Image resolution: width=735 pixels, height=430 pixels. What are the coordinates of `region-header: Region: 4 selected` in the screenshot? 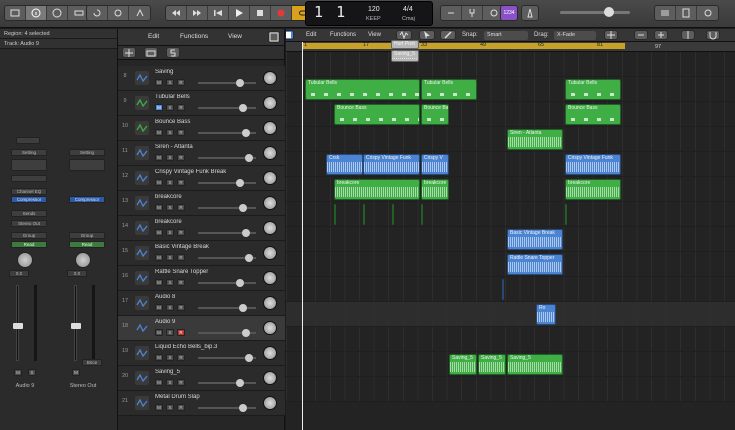 It's located at (58, 34).